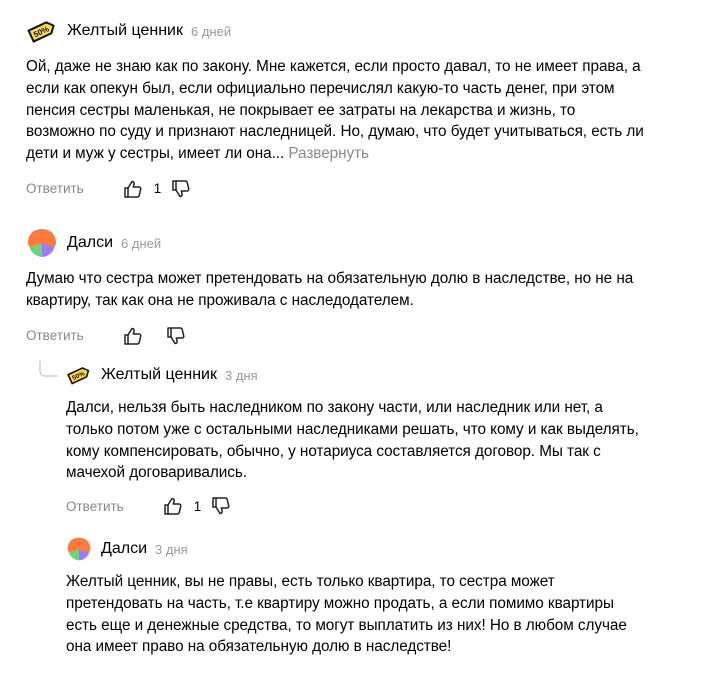  I want to click on like-button, so click(133, 336).